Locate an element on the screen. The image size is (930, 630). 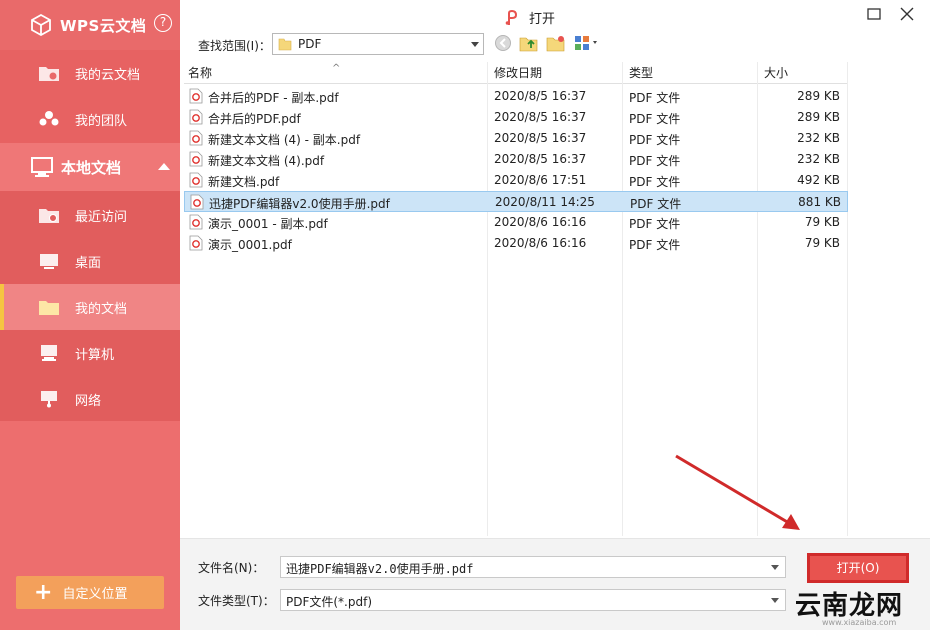
sidebar-item-label: 桌面 is located at coordinates (88, 263).